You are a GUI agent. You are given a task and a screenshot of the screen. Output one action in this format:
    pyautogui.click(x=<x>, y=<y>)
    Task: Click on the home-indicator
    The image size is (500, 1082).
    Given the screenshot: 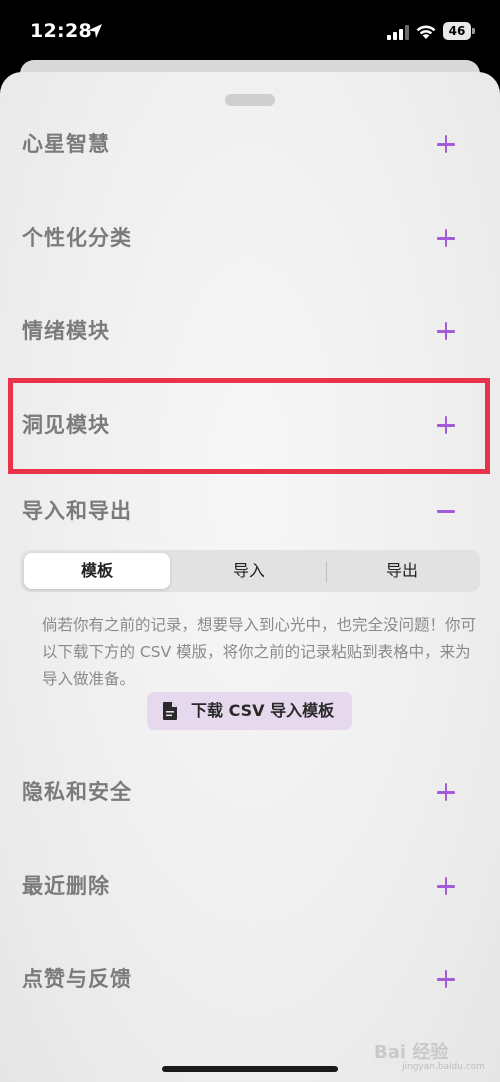 What is the action you would take?
    pyautogui.click(x=250, y=1069)
    